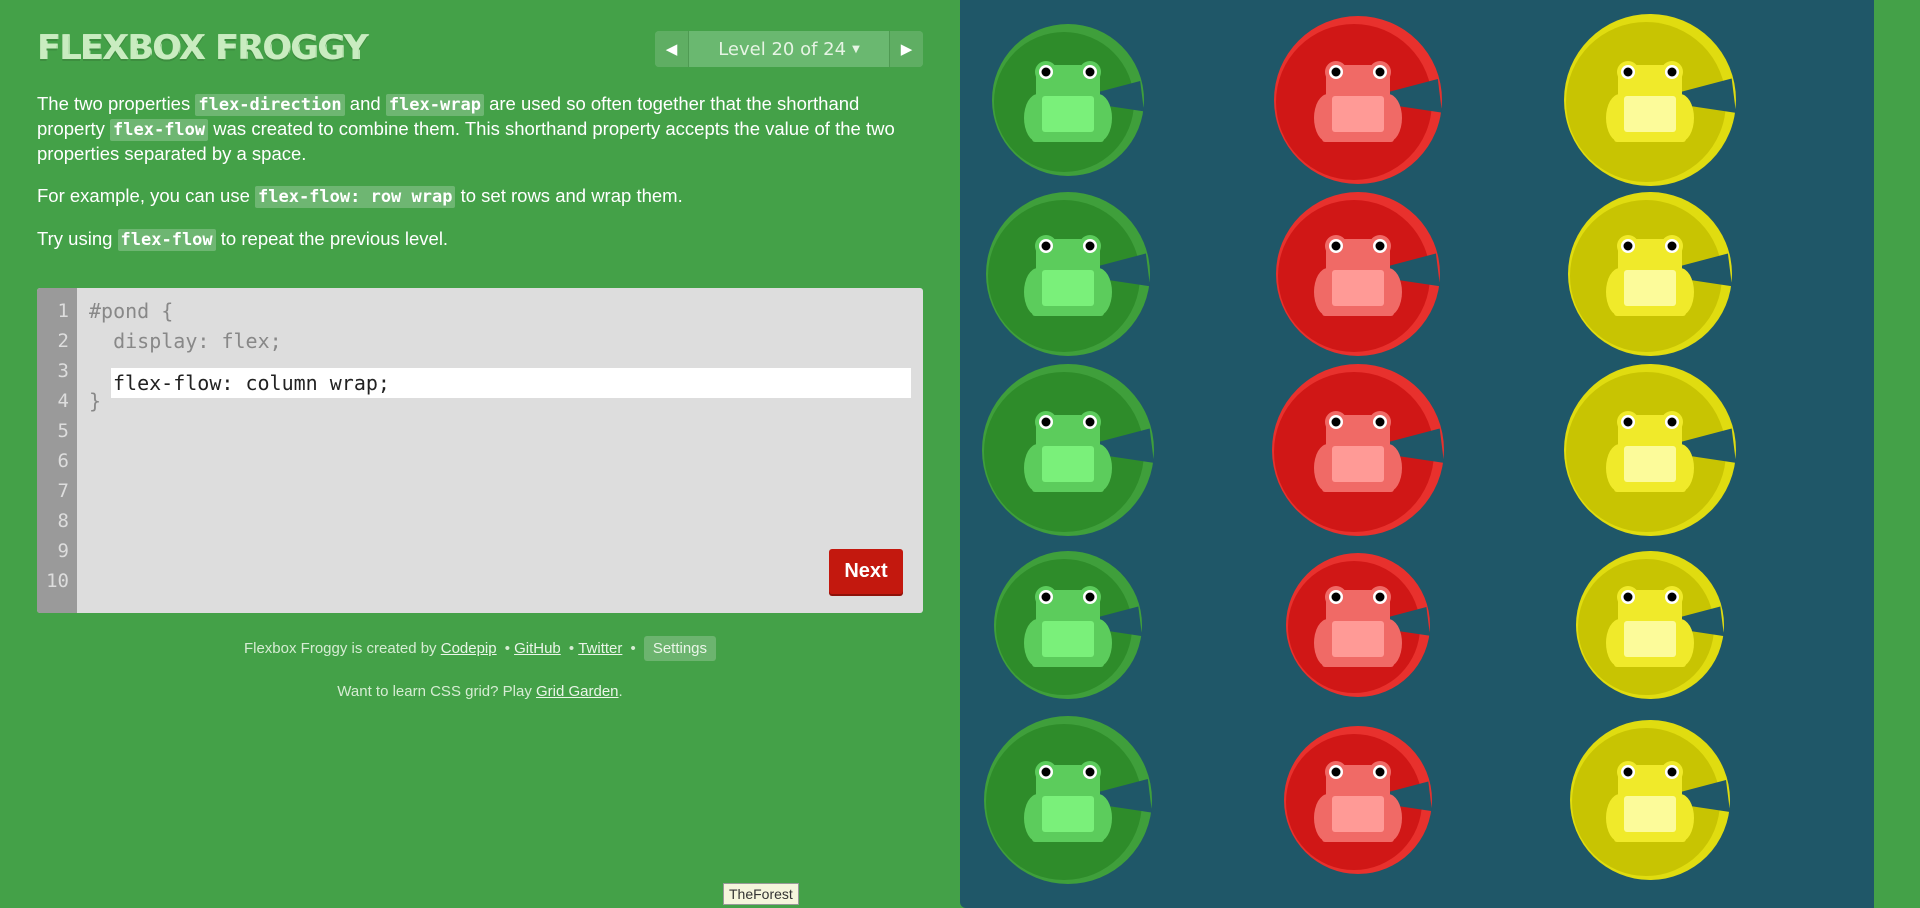 Image resolution: width=1920 pixels, height=908 pixels. What do you see at coordinates (577, 691) in the screenshot?
I see `grid-garden-link: Grid Garden` at bounding box center [577, 691].